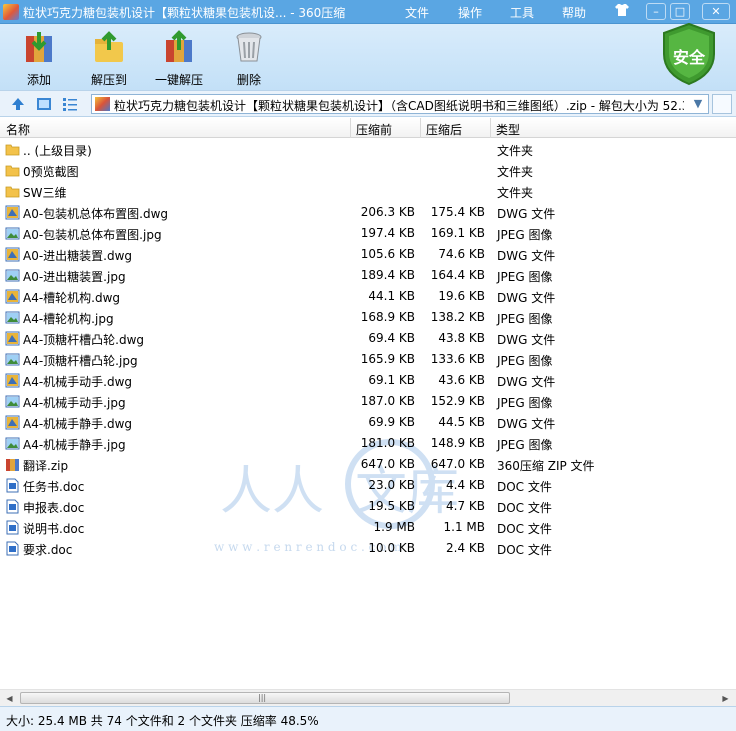  What do you see at coordinates (391, 380) in the screenshot?
I see `file-size: 69.1 KB` at bounding box center [391, 380].